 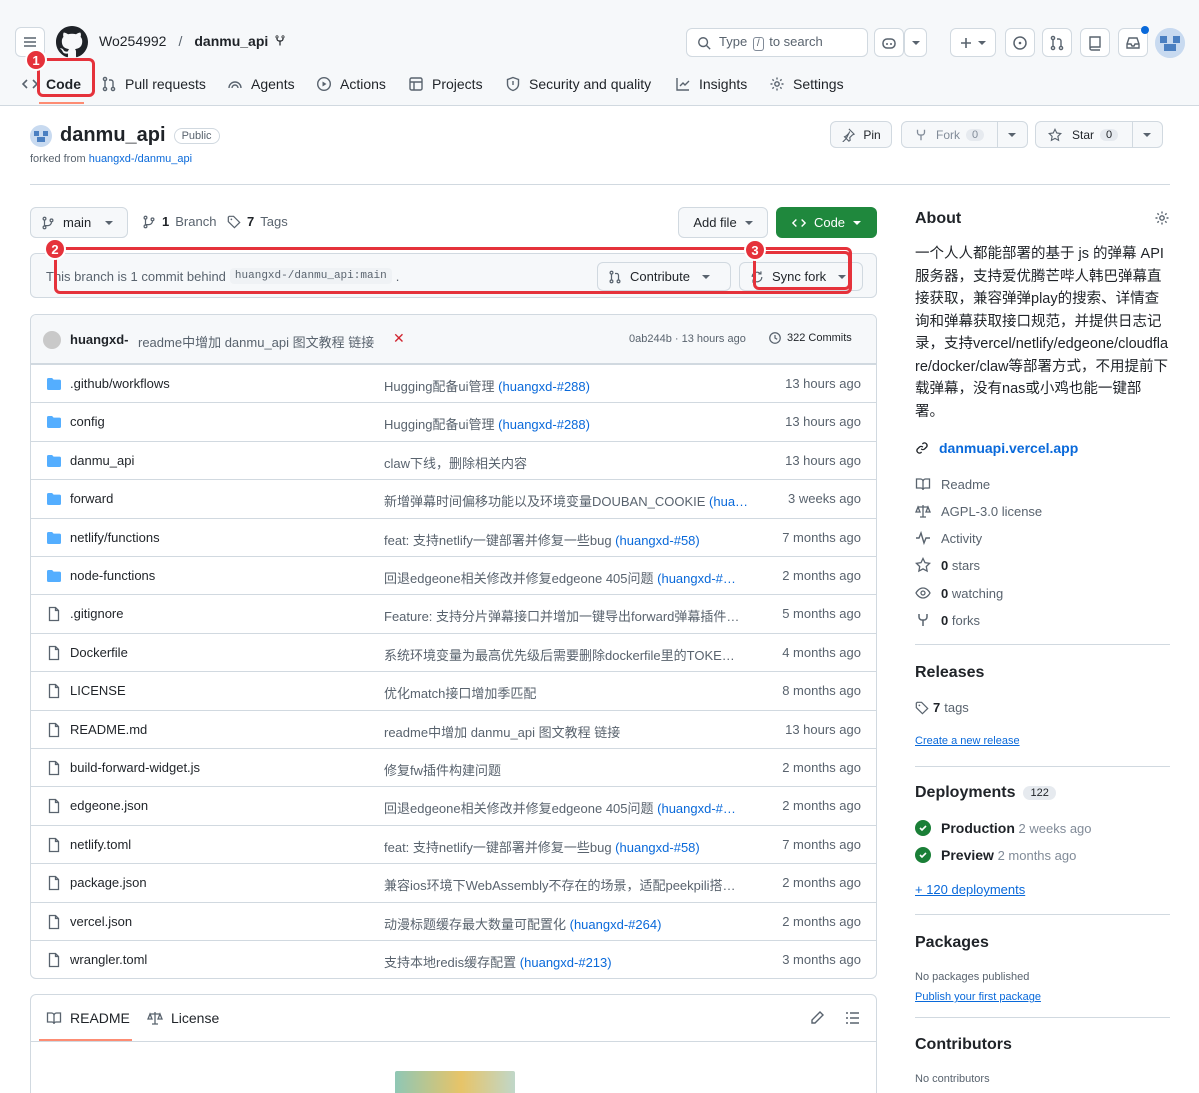 I want to click on file-name: .github/workflows, so click(x=120, y=383).